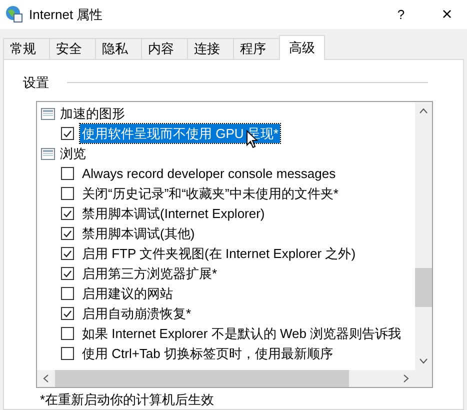 This screenshot has width=467, height=410. I want to click on option-label: Always record developer console messages, so click(209, 174).